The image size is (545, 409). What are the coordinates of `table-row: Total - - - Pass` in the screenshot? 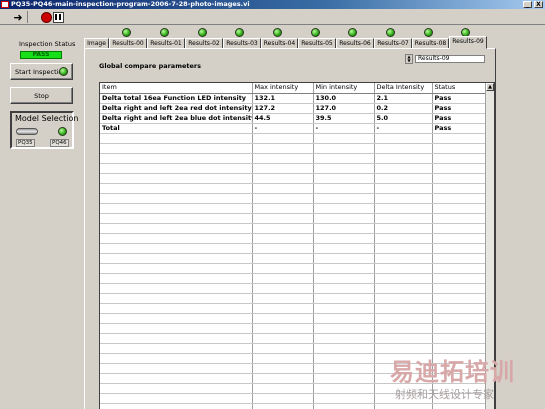 It's located at (293, 128).